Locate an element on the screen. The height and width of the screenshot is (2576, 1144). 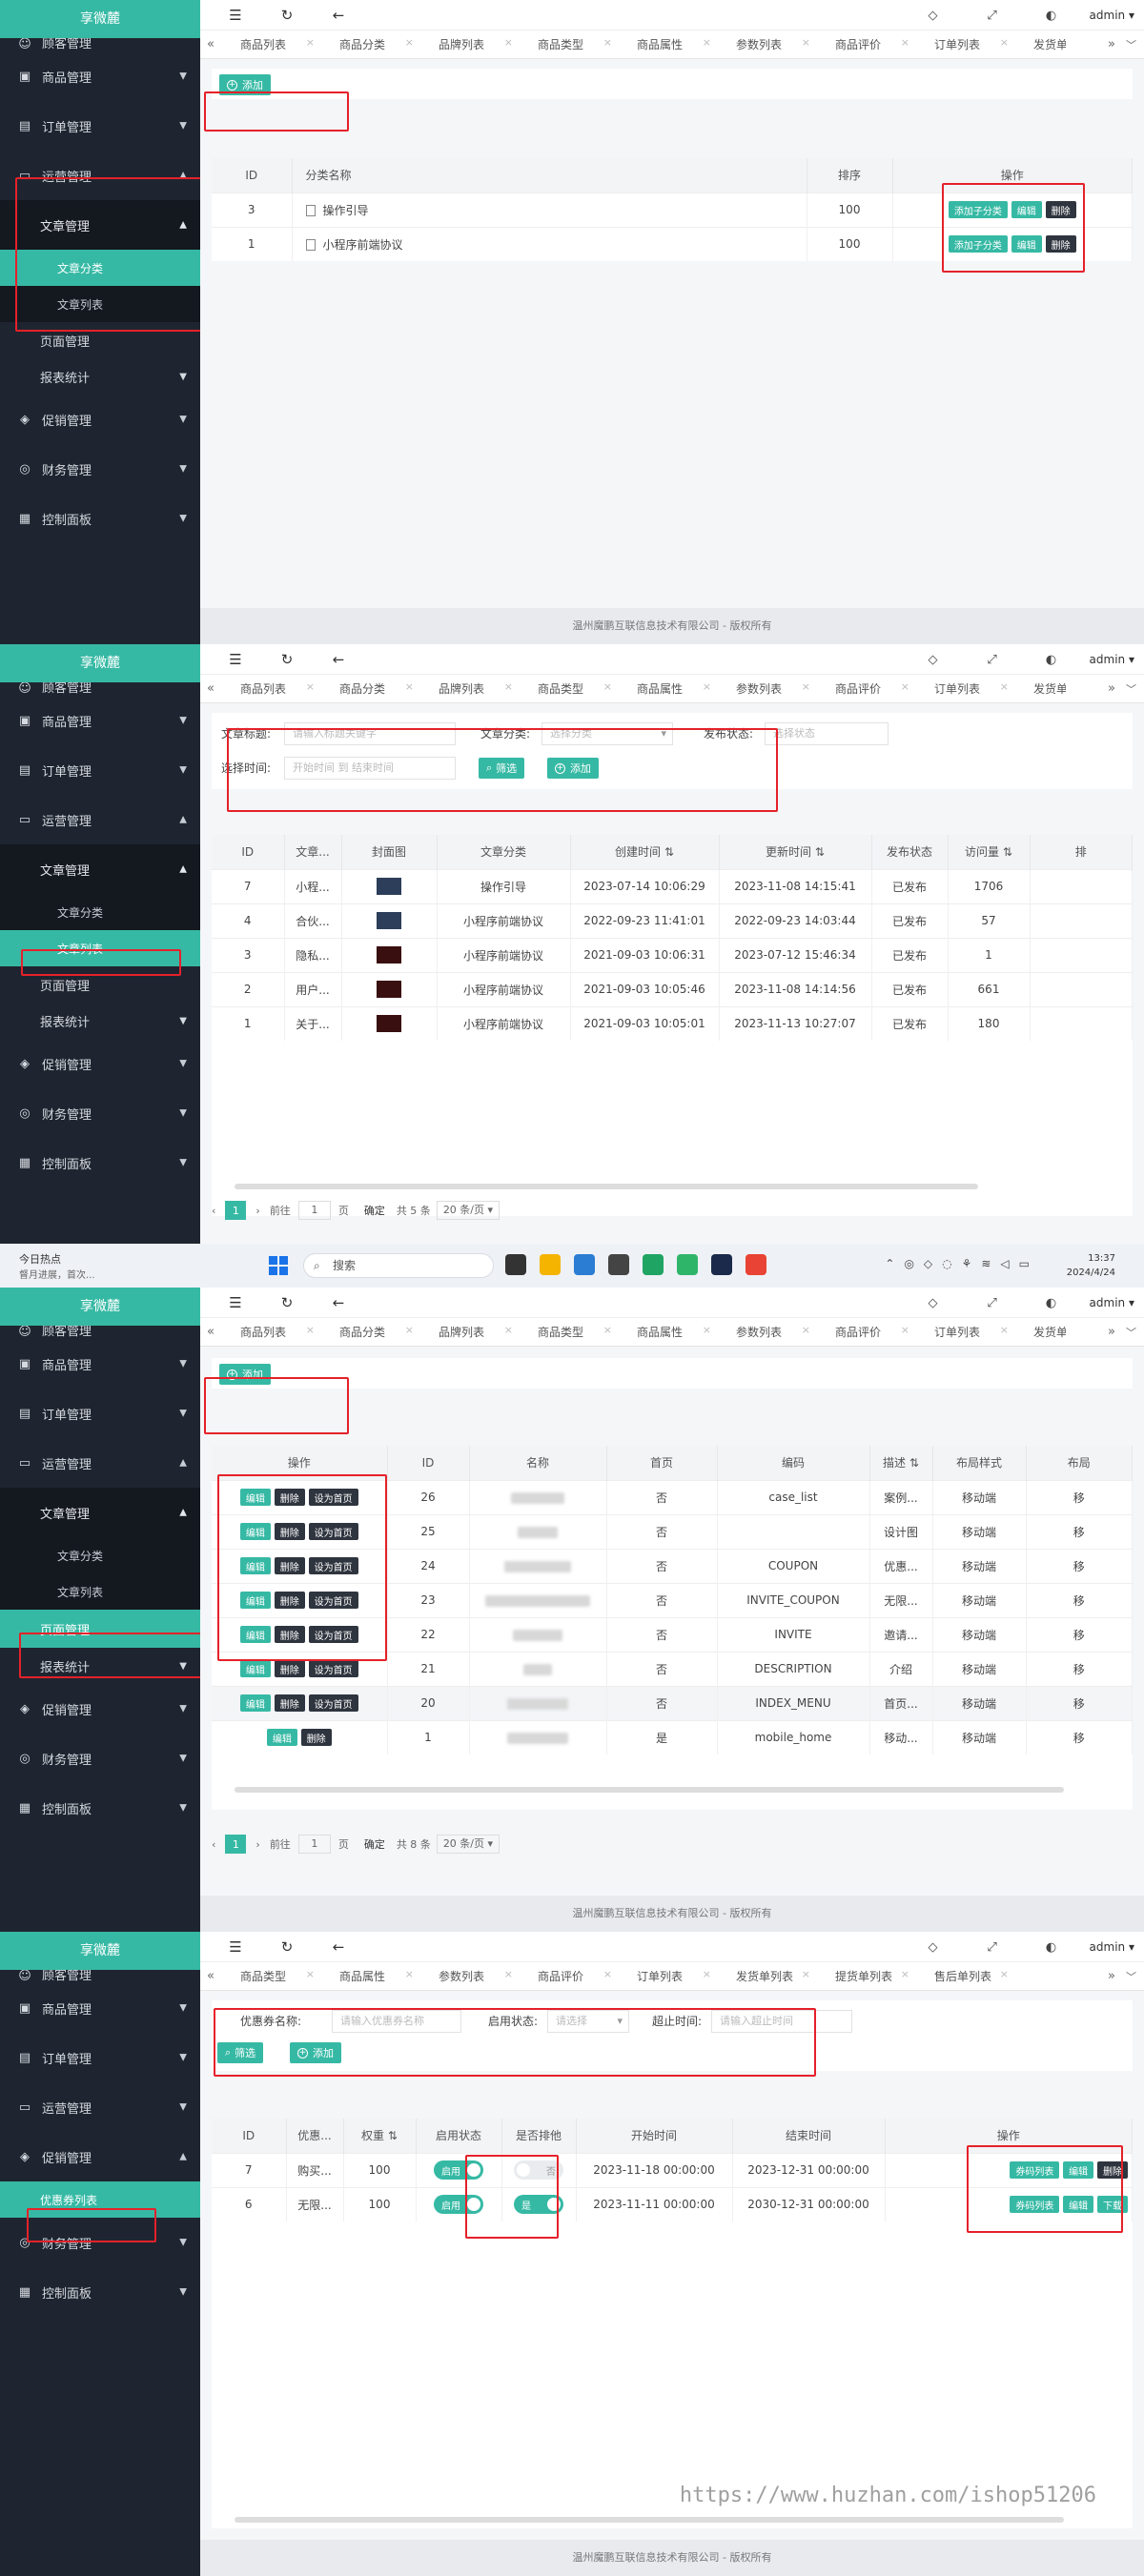
taskbar-search-input: ⌕ 搜索 is located at coordinates (398, 1265).